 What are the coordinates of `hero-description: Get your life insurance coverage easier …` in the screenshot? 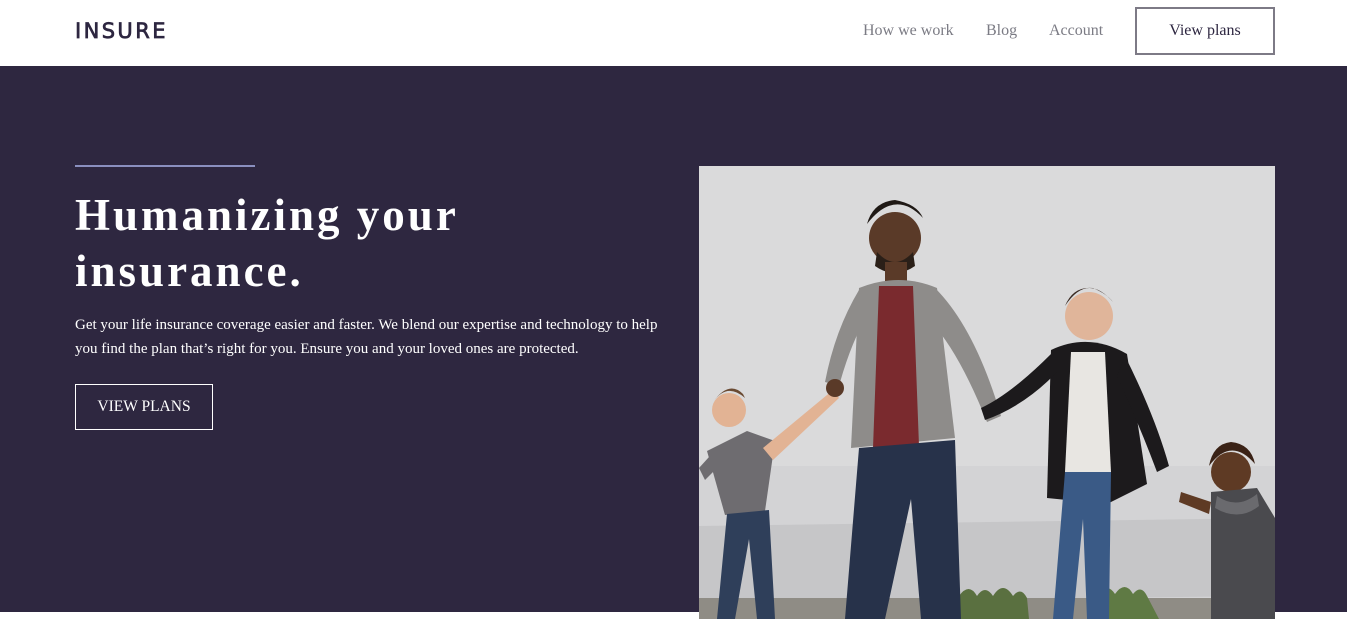 It's located at (366, 337).